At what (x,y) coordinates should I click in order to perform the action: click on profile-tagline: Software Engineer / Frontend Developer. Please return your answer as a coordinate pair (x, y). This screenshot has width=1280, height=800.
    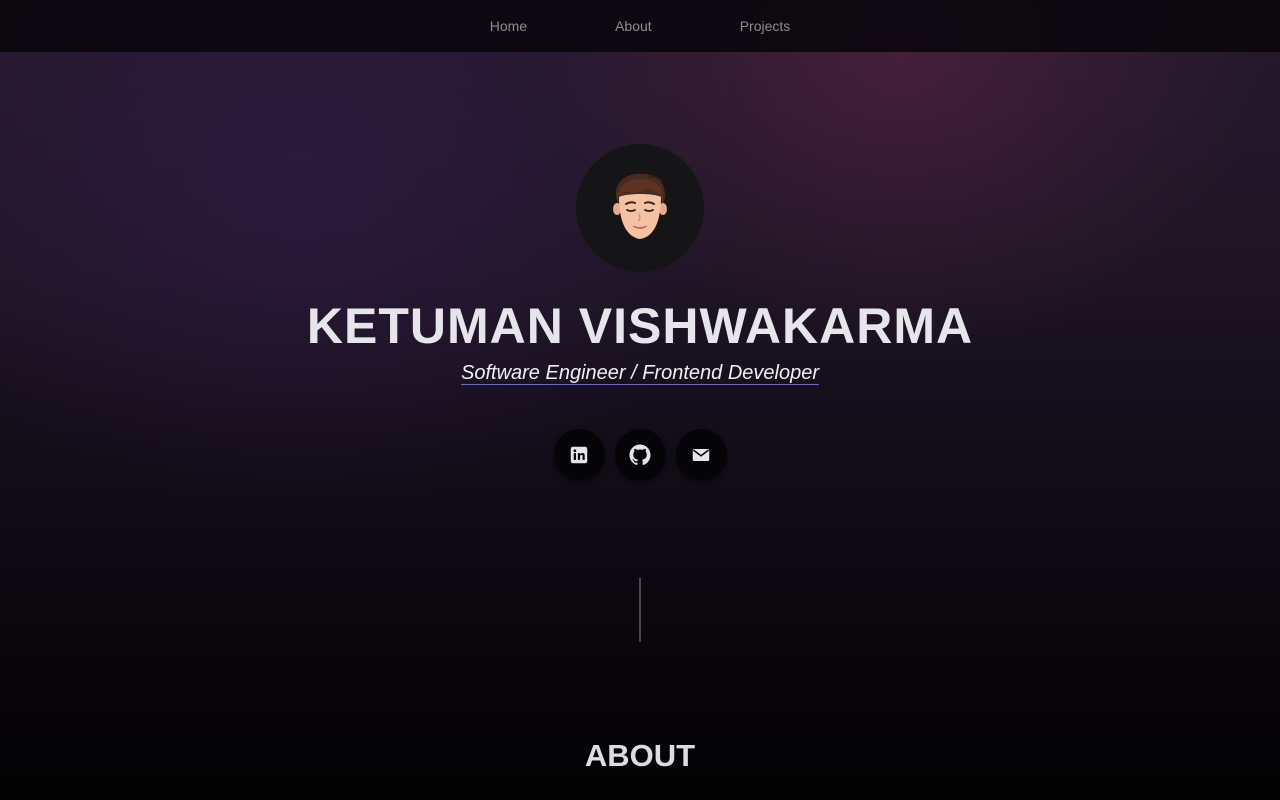
    Looking at the image, I should click on (640, 373).